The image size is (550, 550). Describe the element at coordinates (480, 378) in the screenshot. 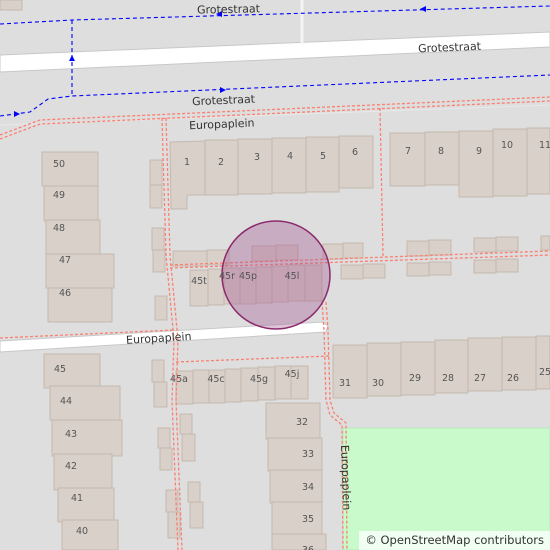

I see `house-number: 27` at that location.